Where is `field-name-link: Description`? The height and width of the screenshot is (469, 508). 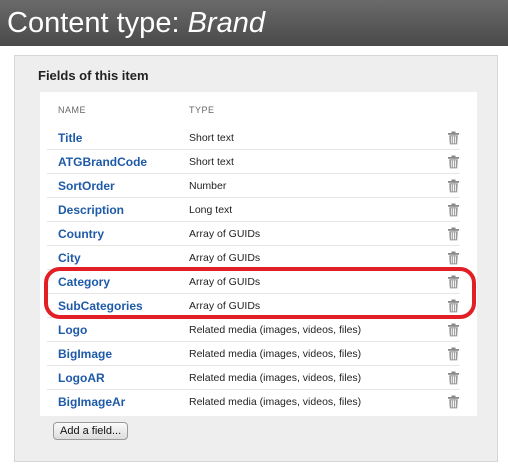 field-name-link: Description is located at coordinates (91, 210).